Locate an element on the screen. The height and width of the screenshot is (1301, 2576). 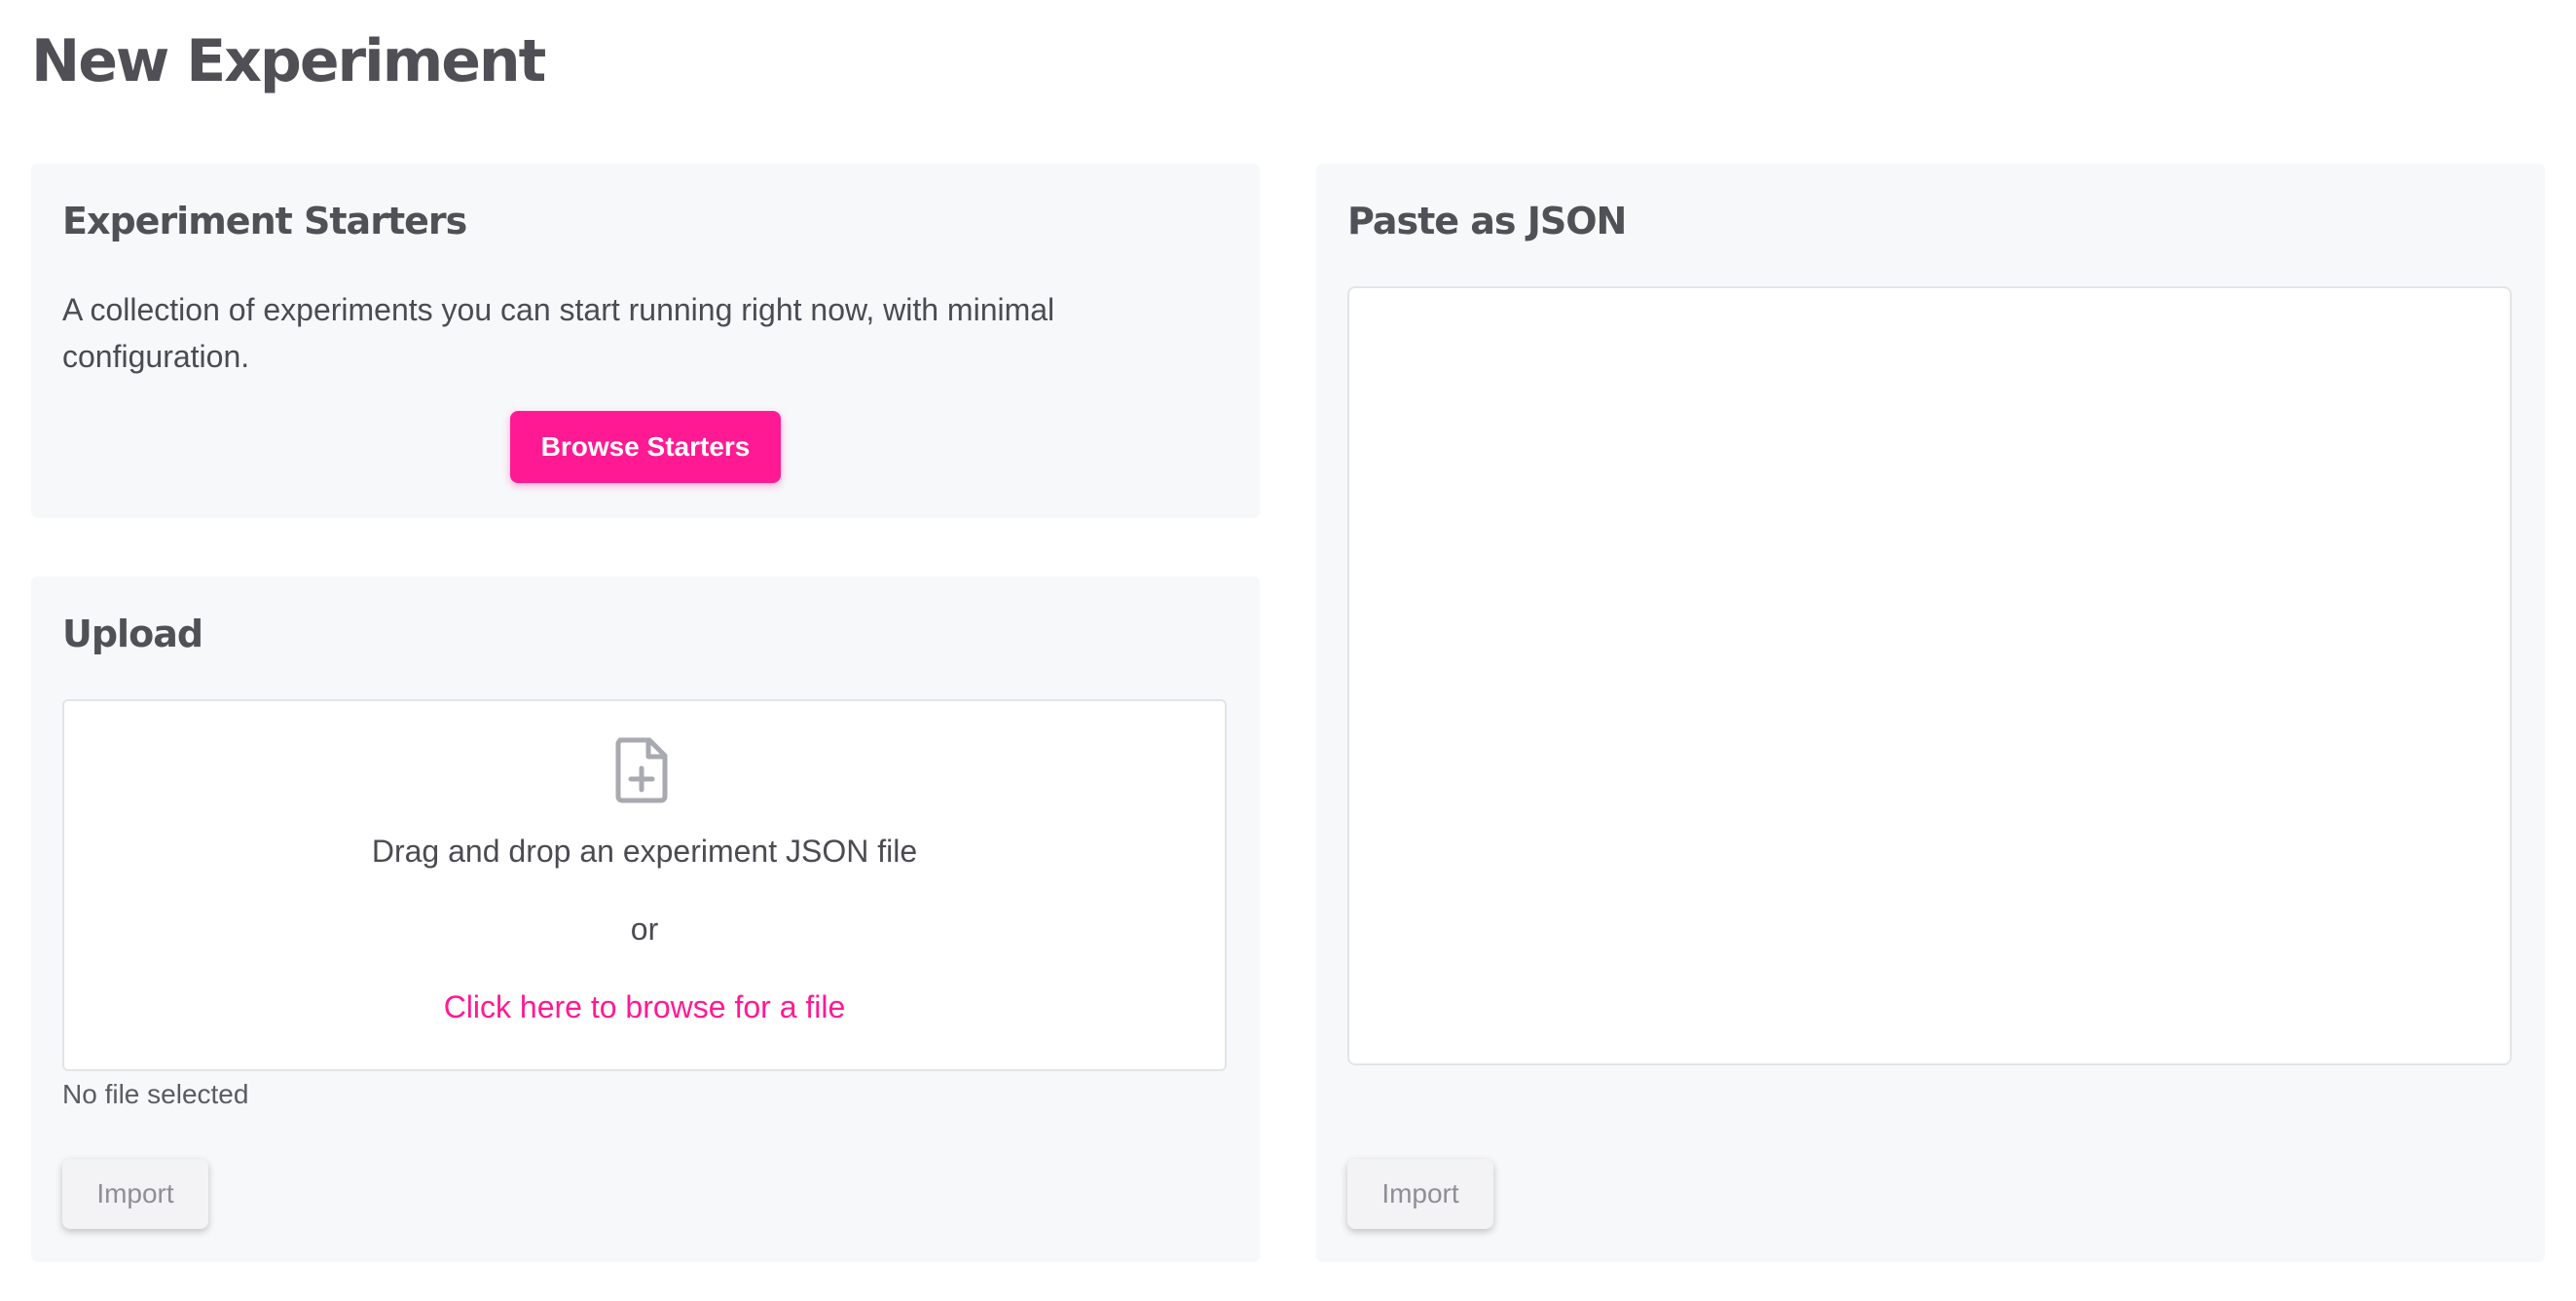
page-title: New Experiment is located at coordinates (288, 61).